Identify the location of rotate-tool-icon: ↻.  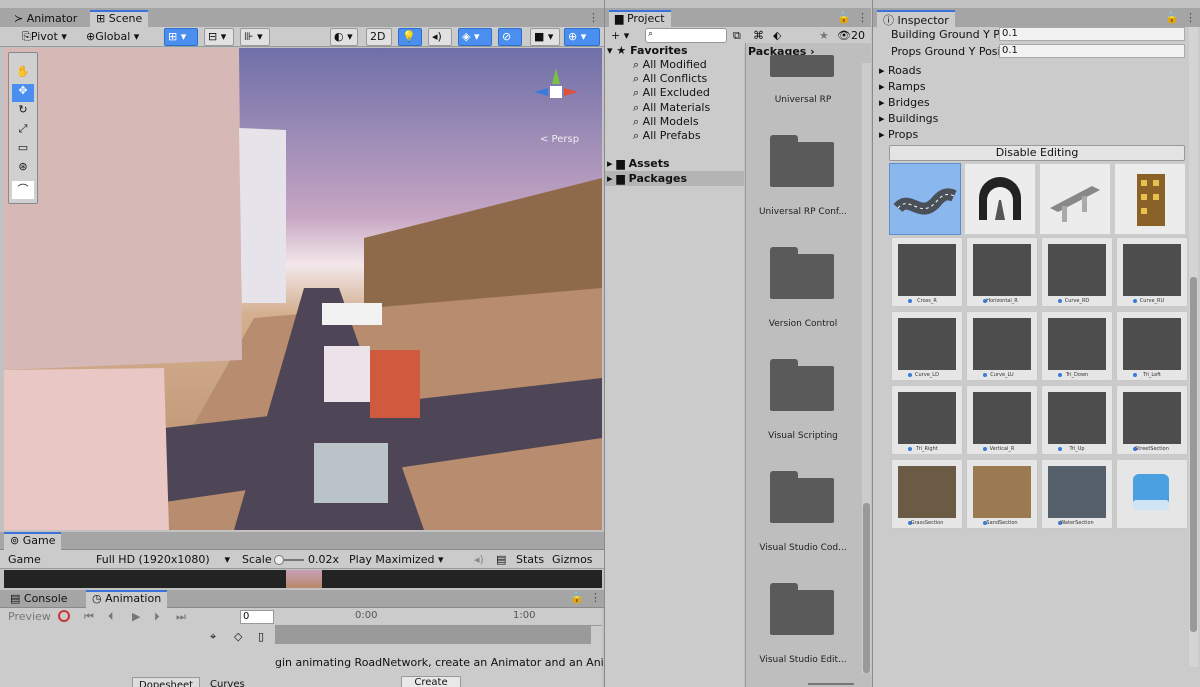
(23, 112).